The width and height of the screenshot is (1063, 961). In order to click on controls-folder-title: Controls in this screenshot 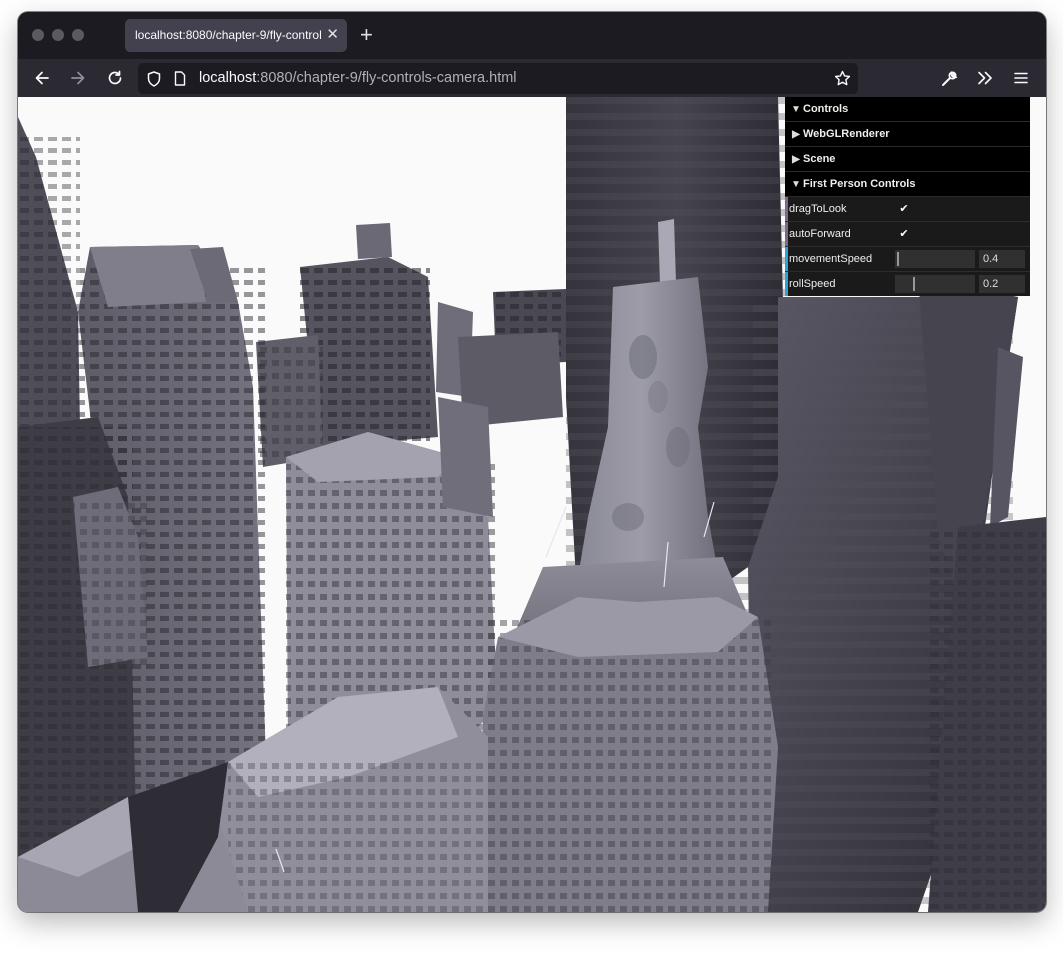, I will do `click(826, 109)`.